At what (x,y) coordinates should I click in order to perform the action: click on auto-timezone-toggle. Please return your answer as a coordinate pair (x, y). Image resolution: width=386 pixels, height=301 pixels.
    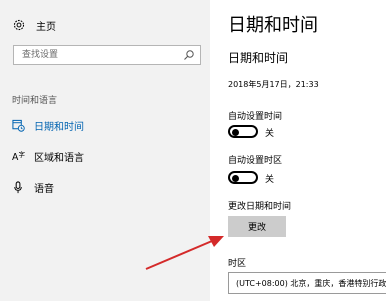
    Looking at the image, I should click on (243, 177).